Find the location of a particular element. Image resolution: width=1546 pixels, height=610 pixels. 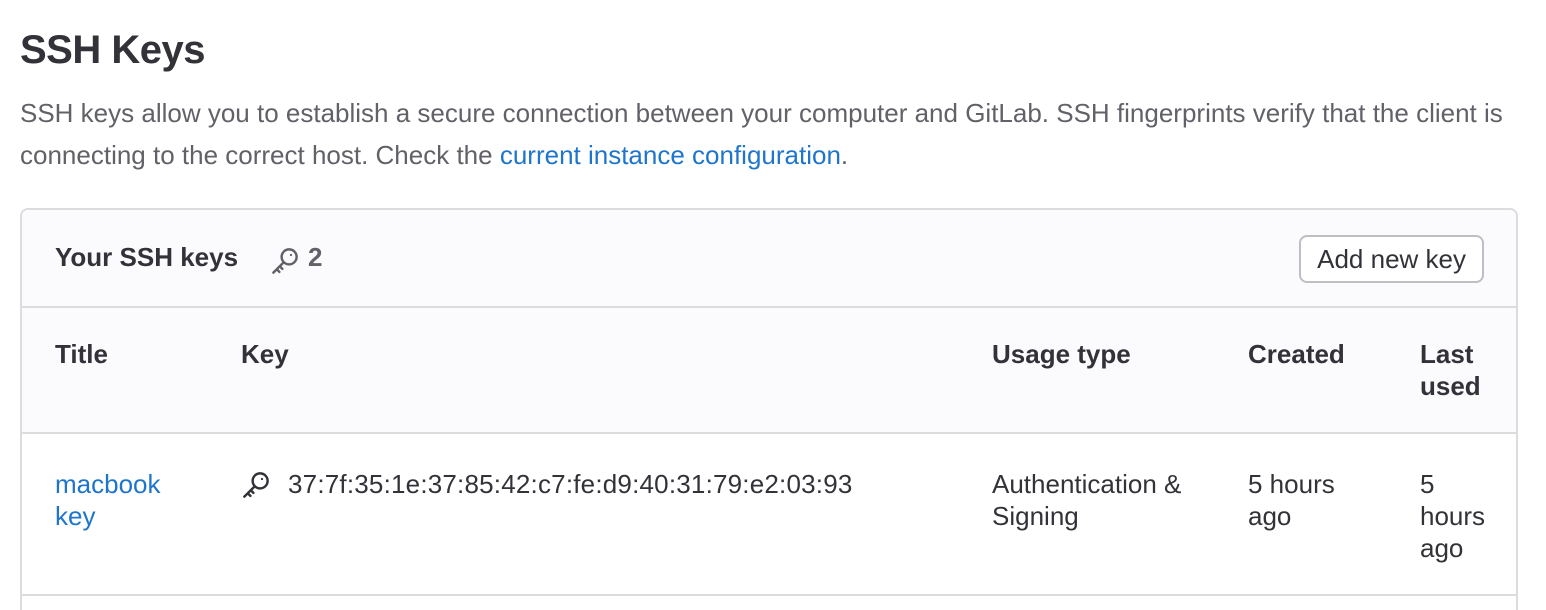

instance-configuration-link: current instance configuration is located at coordinates (670, 155).